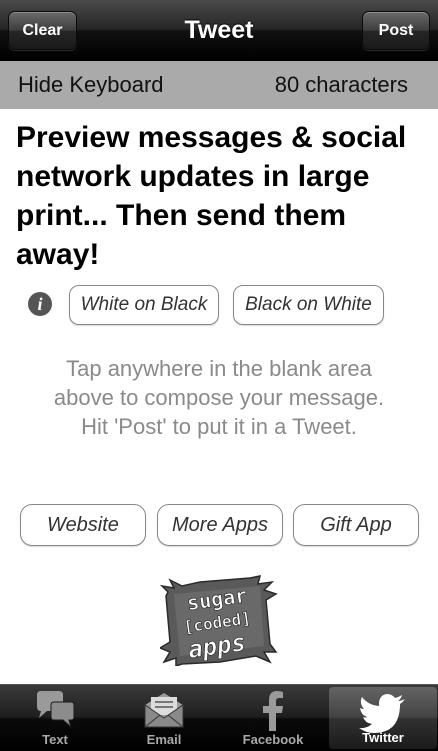  Describe the element at coordinates (55, 739) in the screenshot. I see `tab-label: Text` at that location.